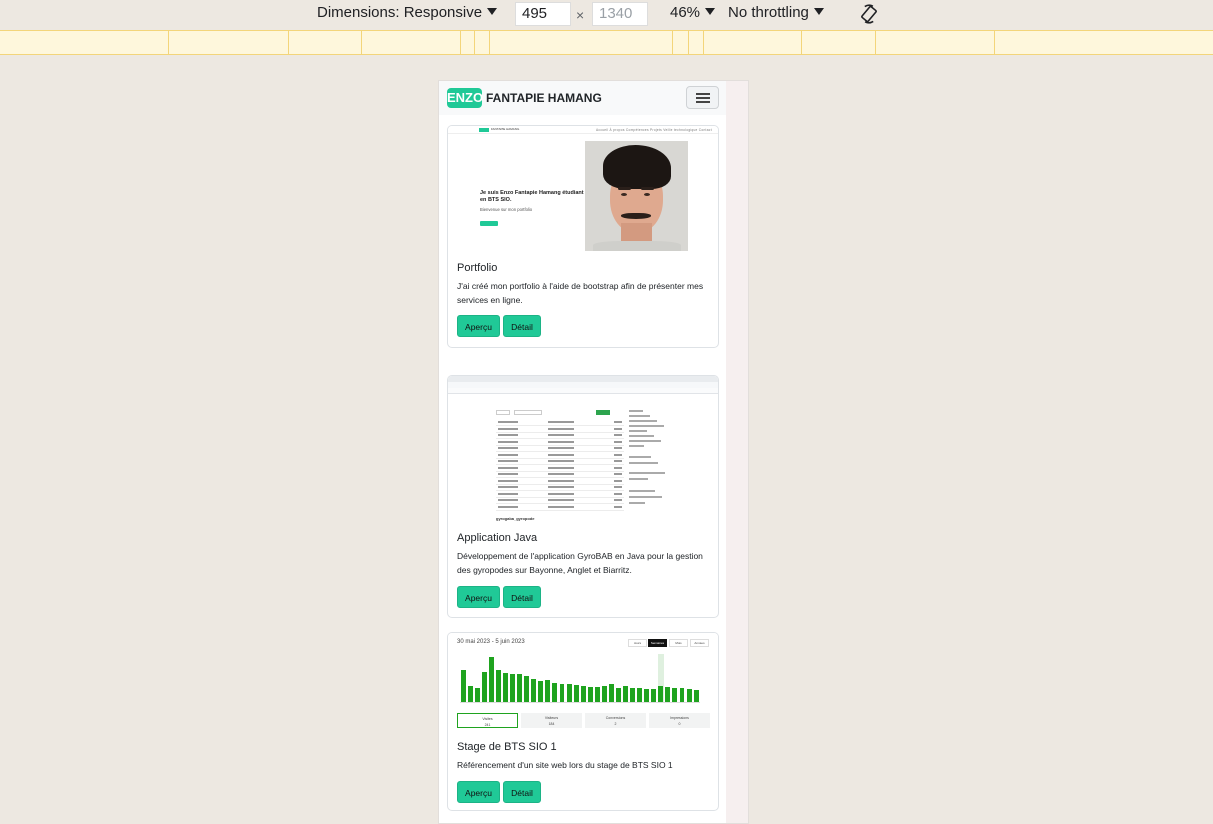 Image resolution: width=1213 pixels, height=824 pixels. Describe the element at coordinates (543, 14) in the screenshot. I see `width-input: 495` at that location.